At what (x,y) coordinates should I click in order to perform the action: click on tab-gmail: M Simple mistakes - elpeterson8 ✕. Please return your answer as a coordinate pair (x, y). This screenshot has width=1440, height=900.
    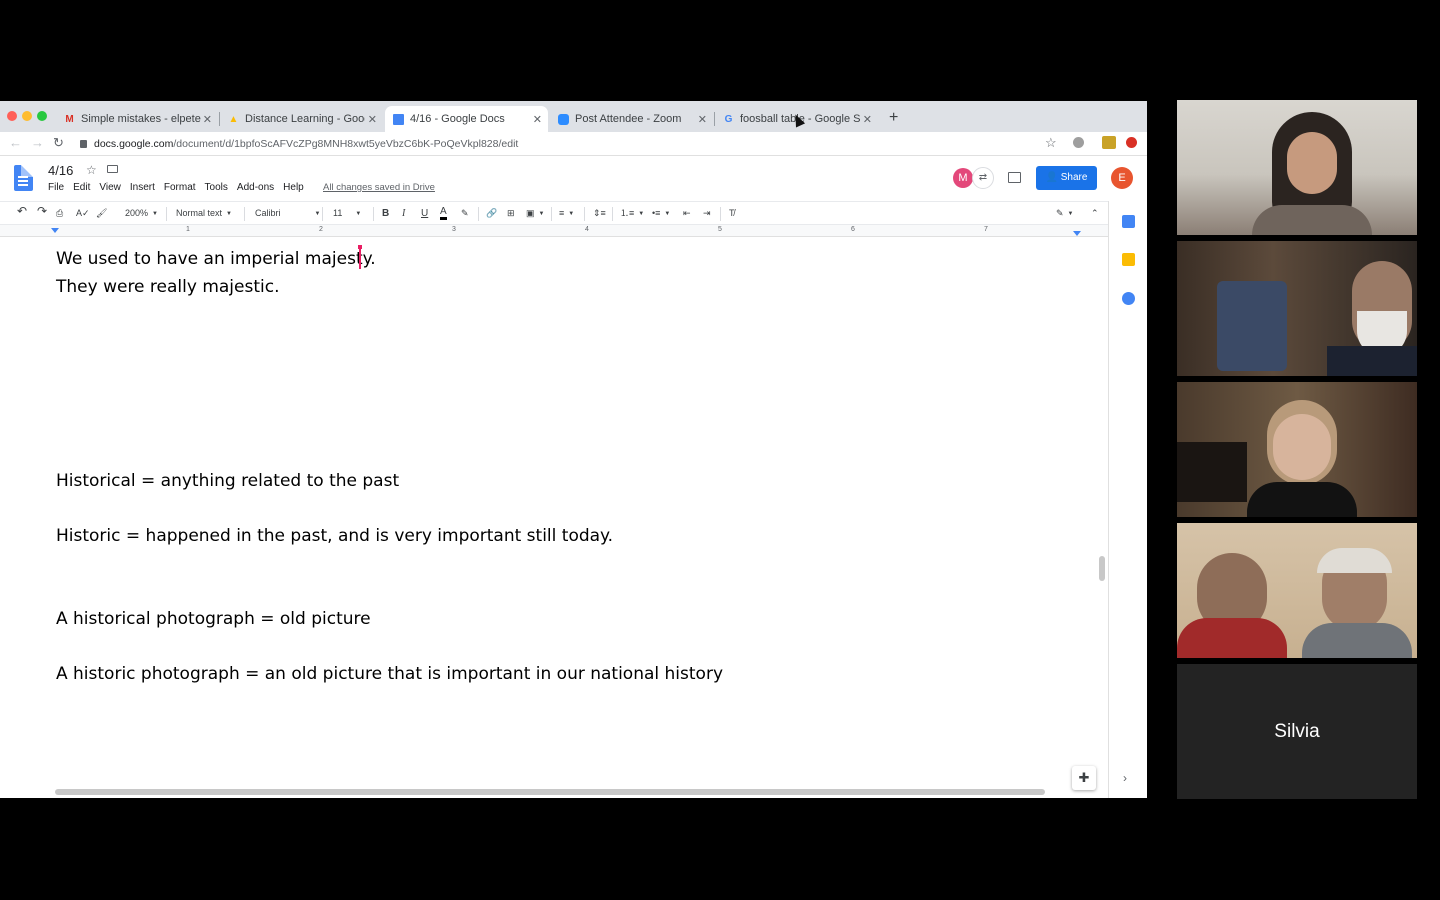
    Looking at the image, I should click on (137, 119).